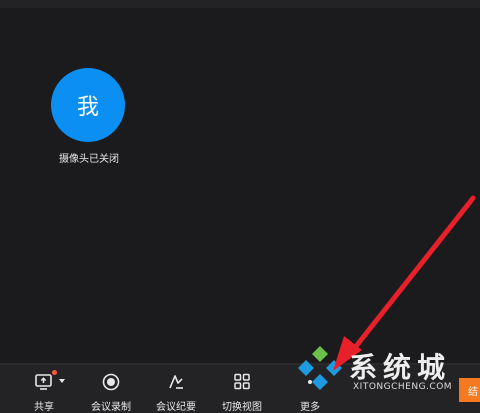 The width and height of the screenshot is (480, 413). What do you see at coordinates (310, 407) in the screenshot?
I see `more-label: 更多` at bounding box center [310, 407].